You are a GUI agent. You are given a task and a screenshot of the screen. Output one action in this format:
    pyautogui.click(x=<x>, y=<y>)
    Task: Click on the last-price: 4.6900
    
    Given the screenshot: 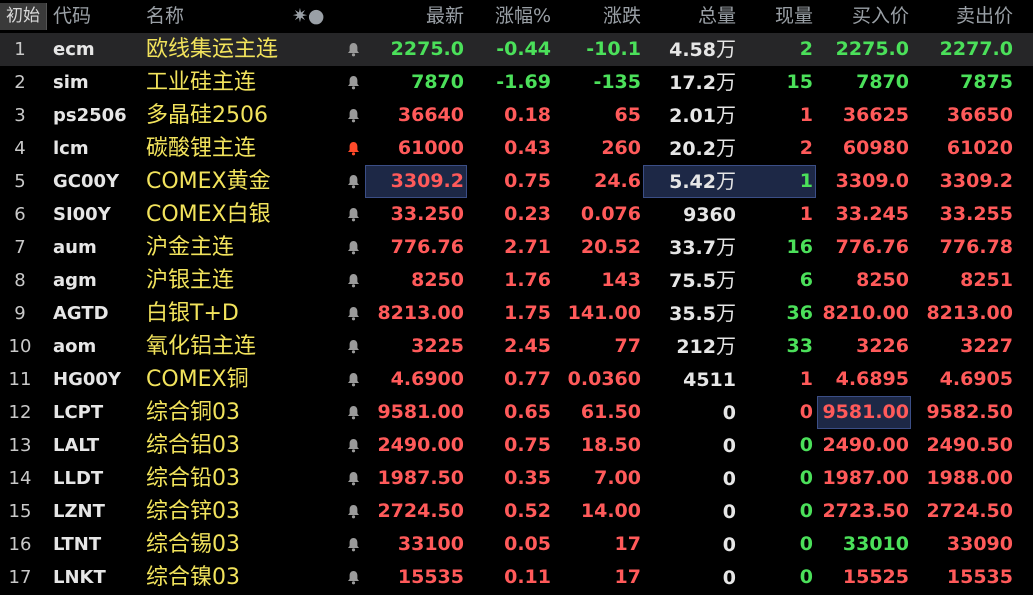 What is the action you would take?
    pyautogui.click(x=427, y=379)
    